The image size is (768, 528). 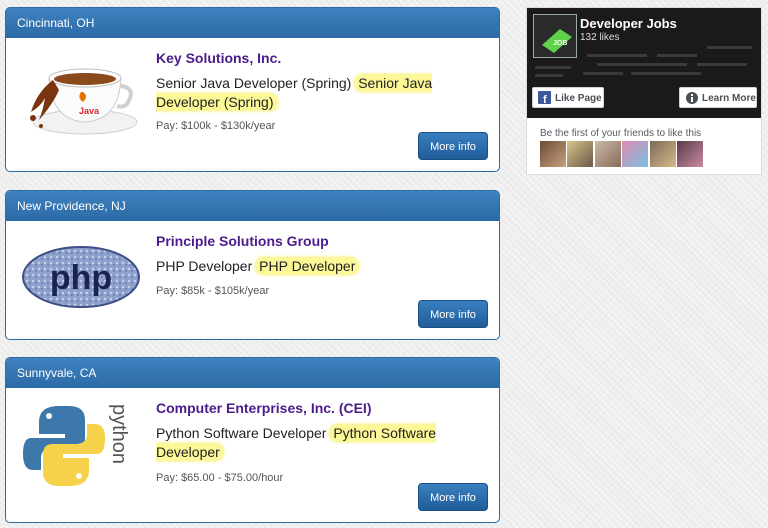 I want to click on job-title-text: Senior Java Developer (Spring), so click(x=254, y=83).